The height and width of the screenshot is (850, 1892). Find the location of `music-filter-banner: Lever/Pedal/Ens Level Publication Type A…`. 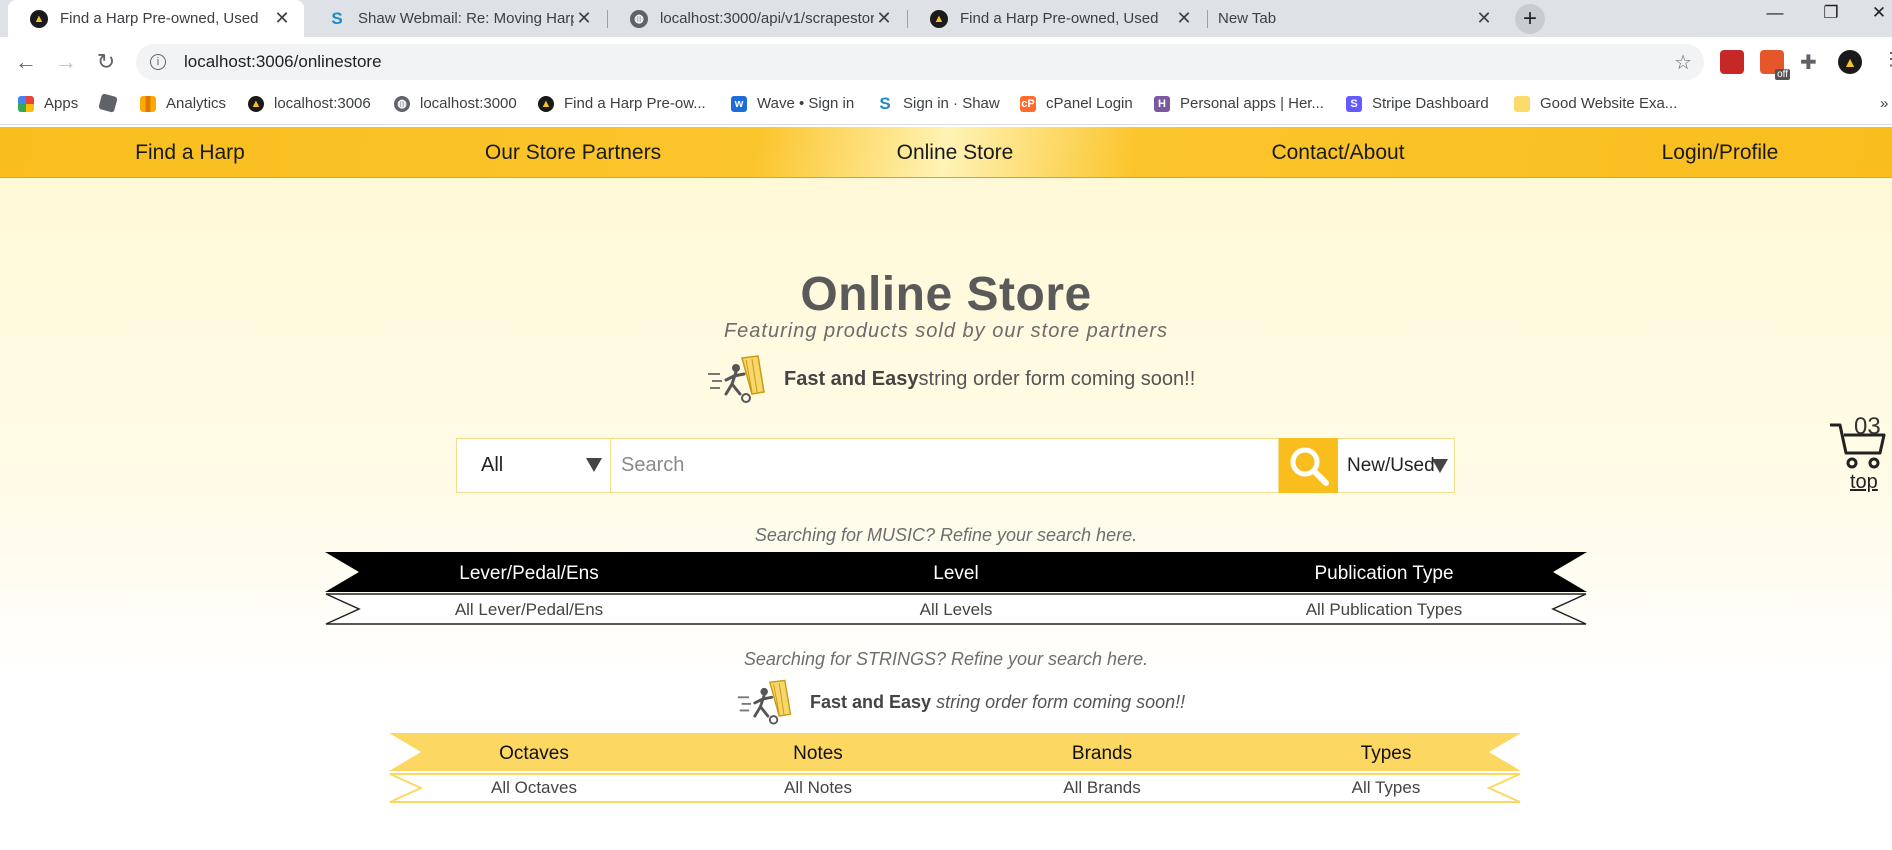

music-filter-banner: Lever/Pedal/Ens Level Publication Type A… is located at coordinates (956, 588).